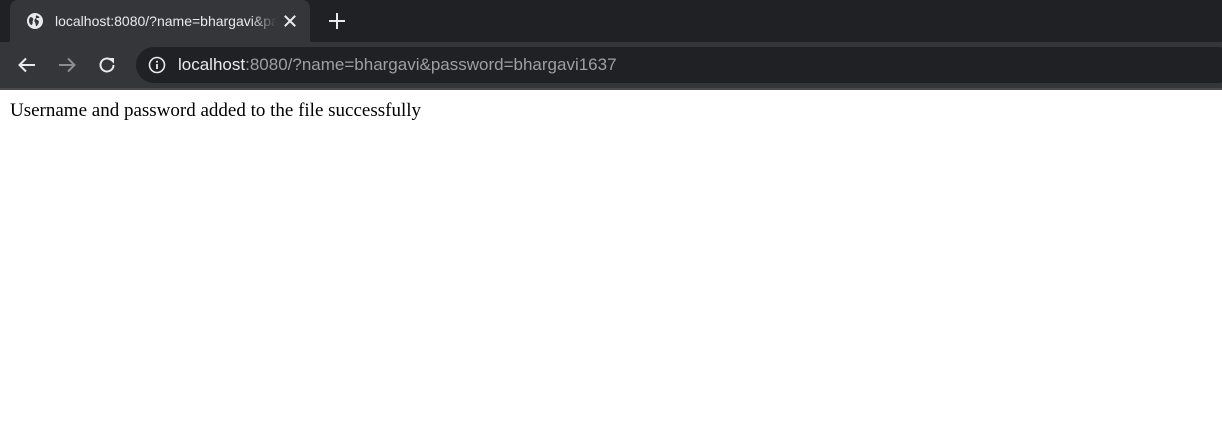  Describe the element at coordinates (27, 65) in the screenshot. I see `arrow-left-icon` at that location.